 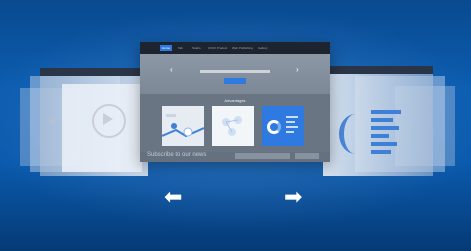 I want to click on hero-slider: ‹ ›, so click(x=235, y=74).